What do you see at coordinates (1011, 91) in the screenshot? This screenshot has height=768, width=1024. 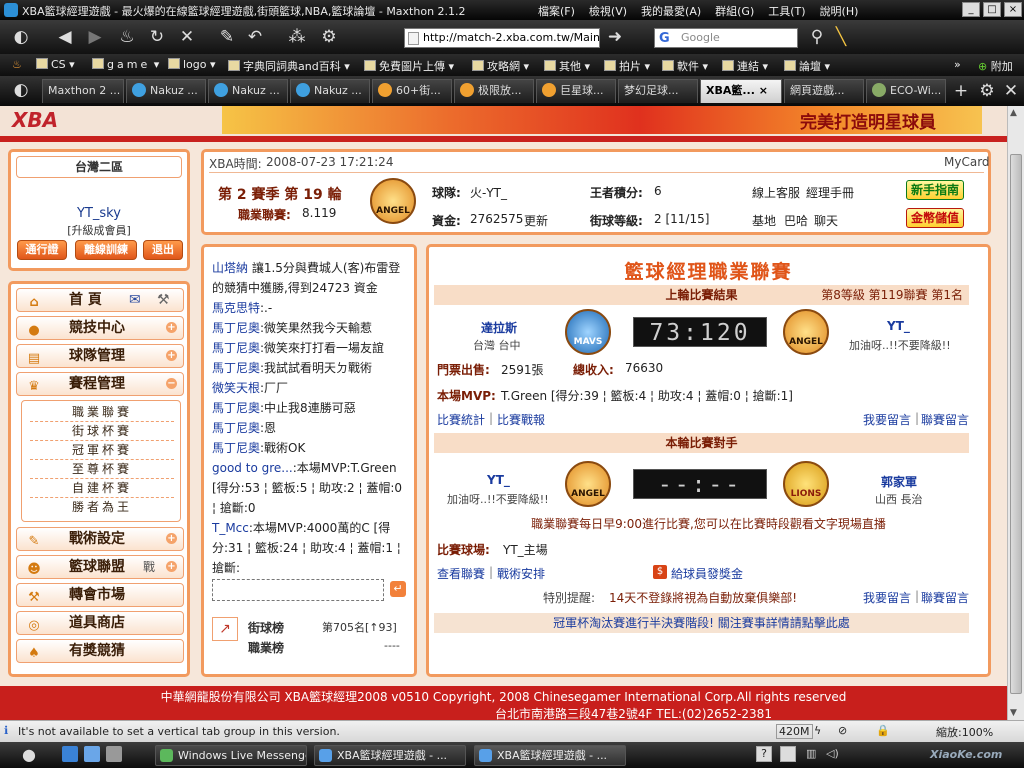 I see `close-tab-icon: ✕` at bounding box center [1011, 91].